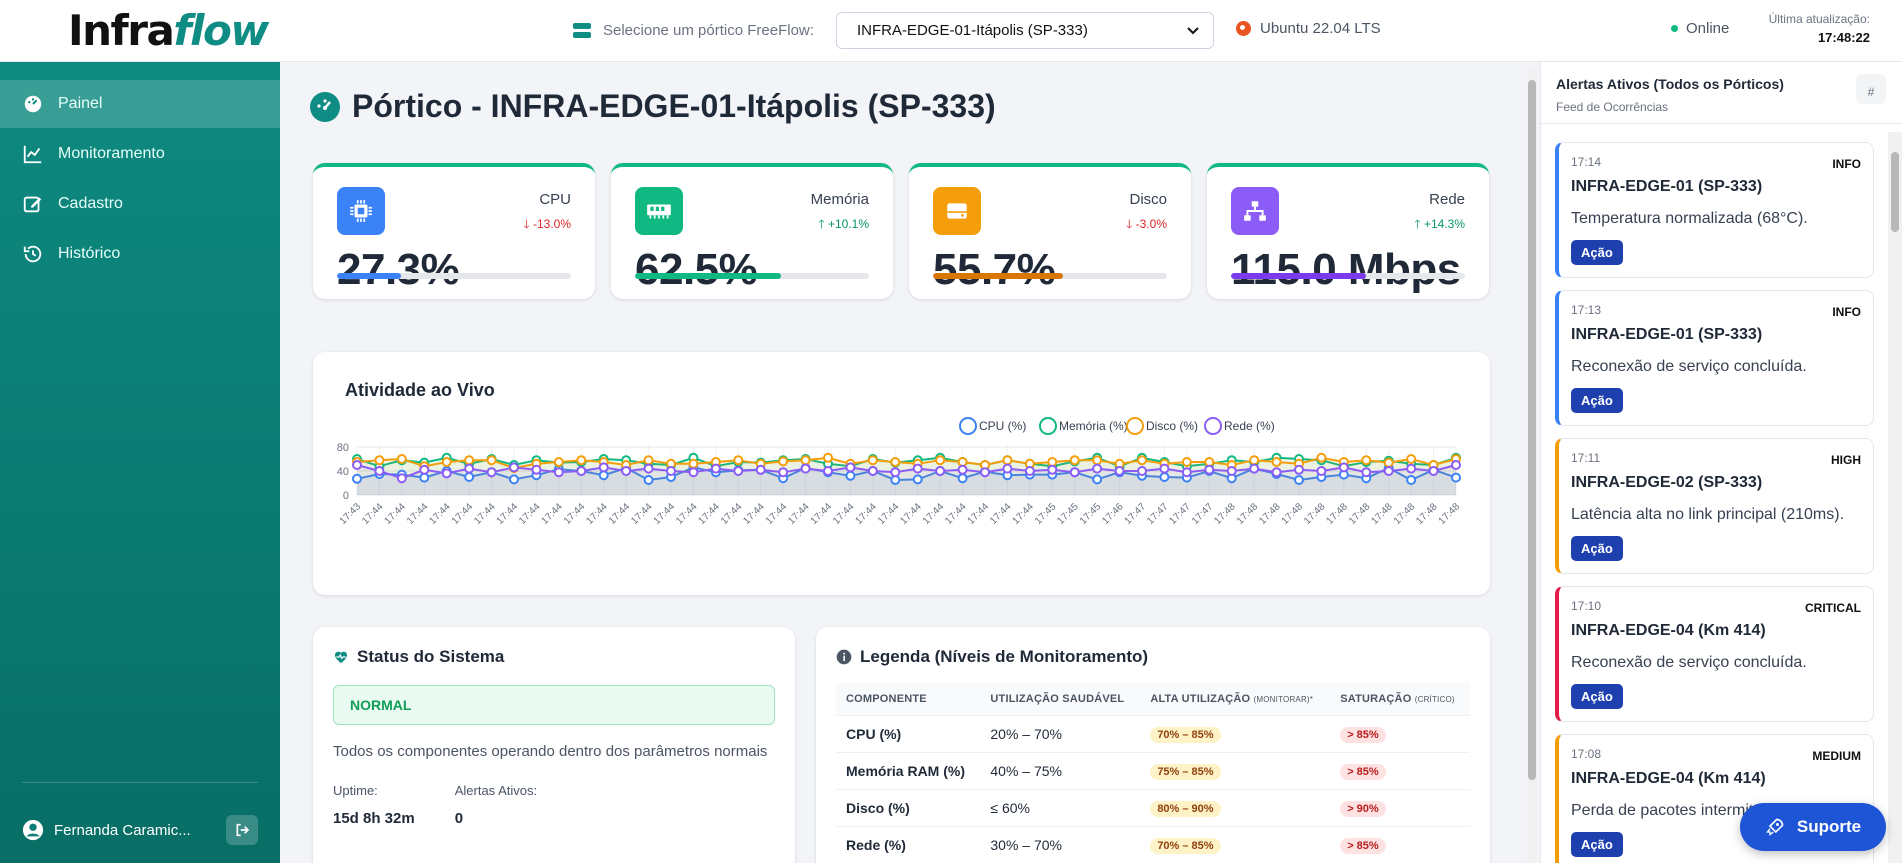 Image resolution: width=1902 pixels, height=863 pixels. What do you see at coordinates (242, 830) in the screenshot?
I see `logout-button` at bounding box center [242, 830].